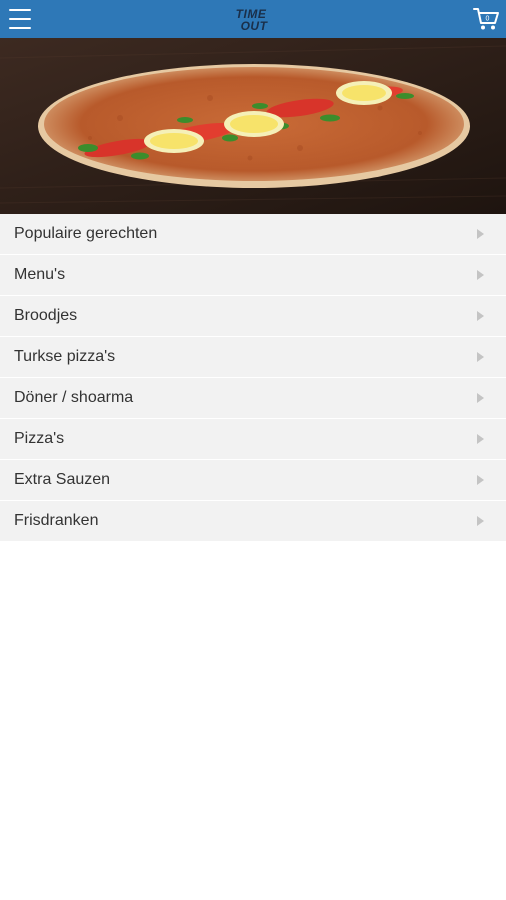 This screenshot has width=506, height=900. Describe the element at coordinates (20, 19) in the screenshot. I see `hamburger-menu-icon` at that location.